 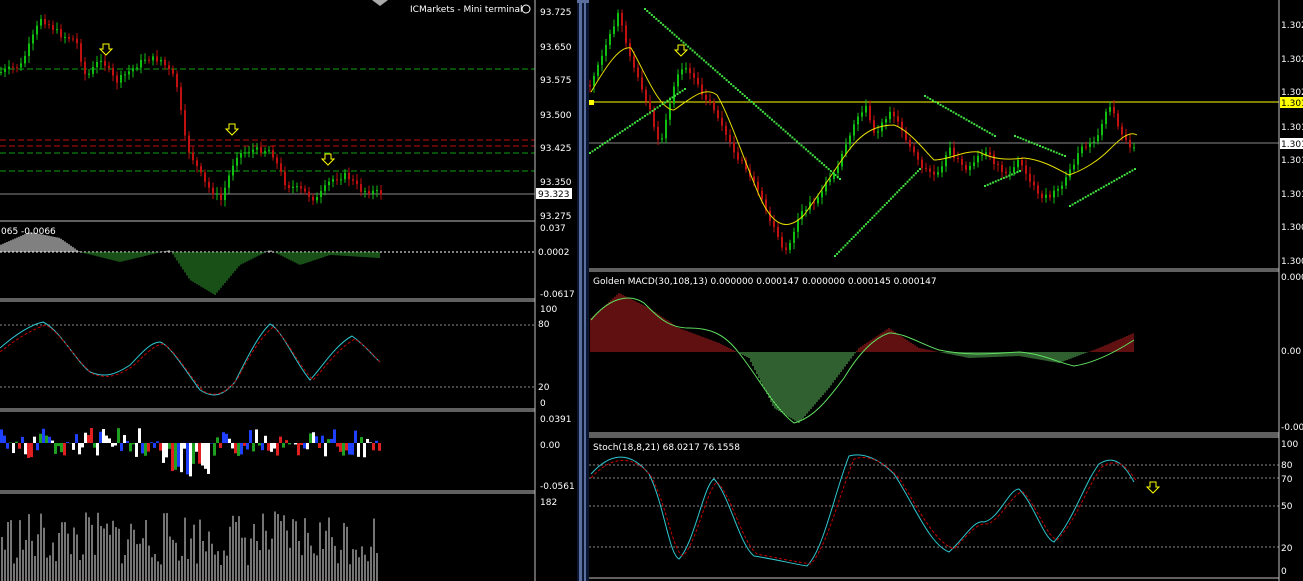 I want to click on price-tick: 1.302, so click(x=1292, y=60).